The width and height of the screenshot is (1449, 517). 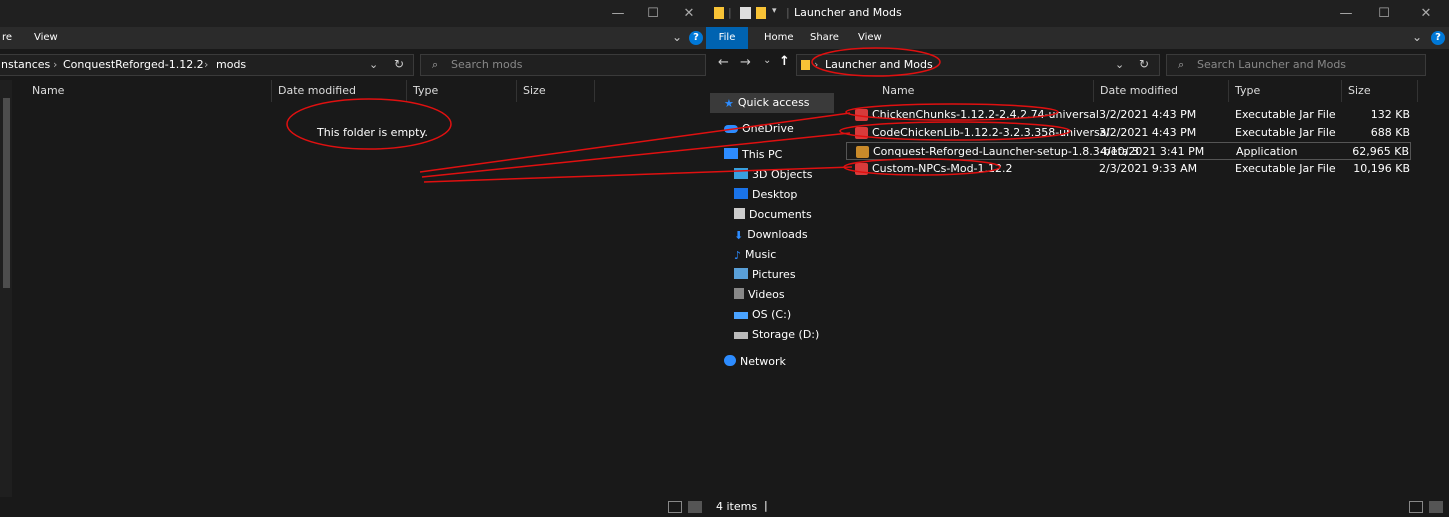 I want to click on annotation-ellipse-custom-npcs, so click(x=922, y=167).